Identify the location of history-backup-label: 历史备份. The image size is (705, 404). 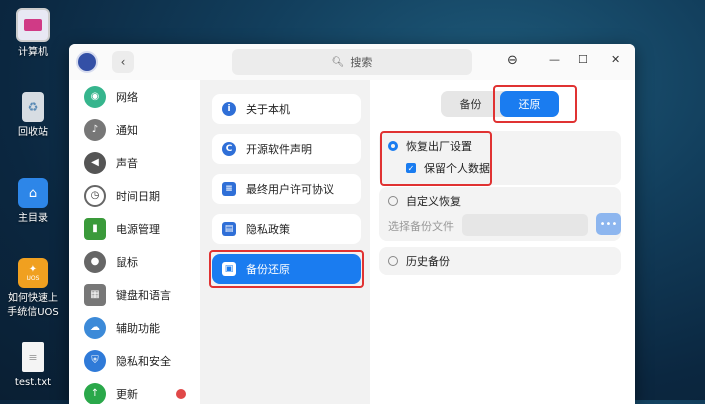
(428, 261).